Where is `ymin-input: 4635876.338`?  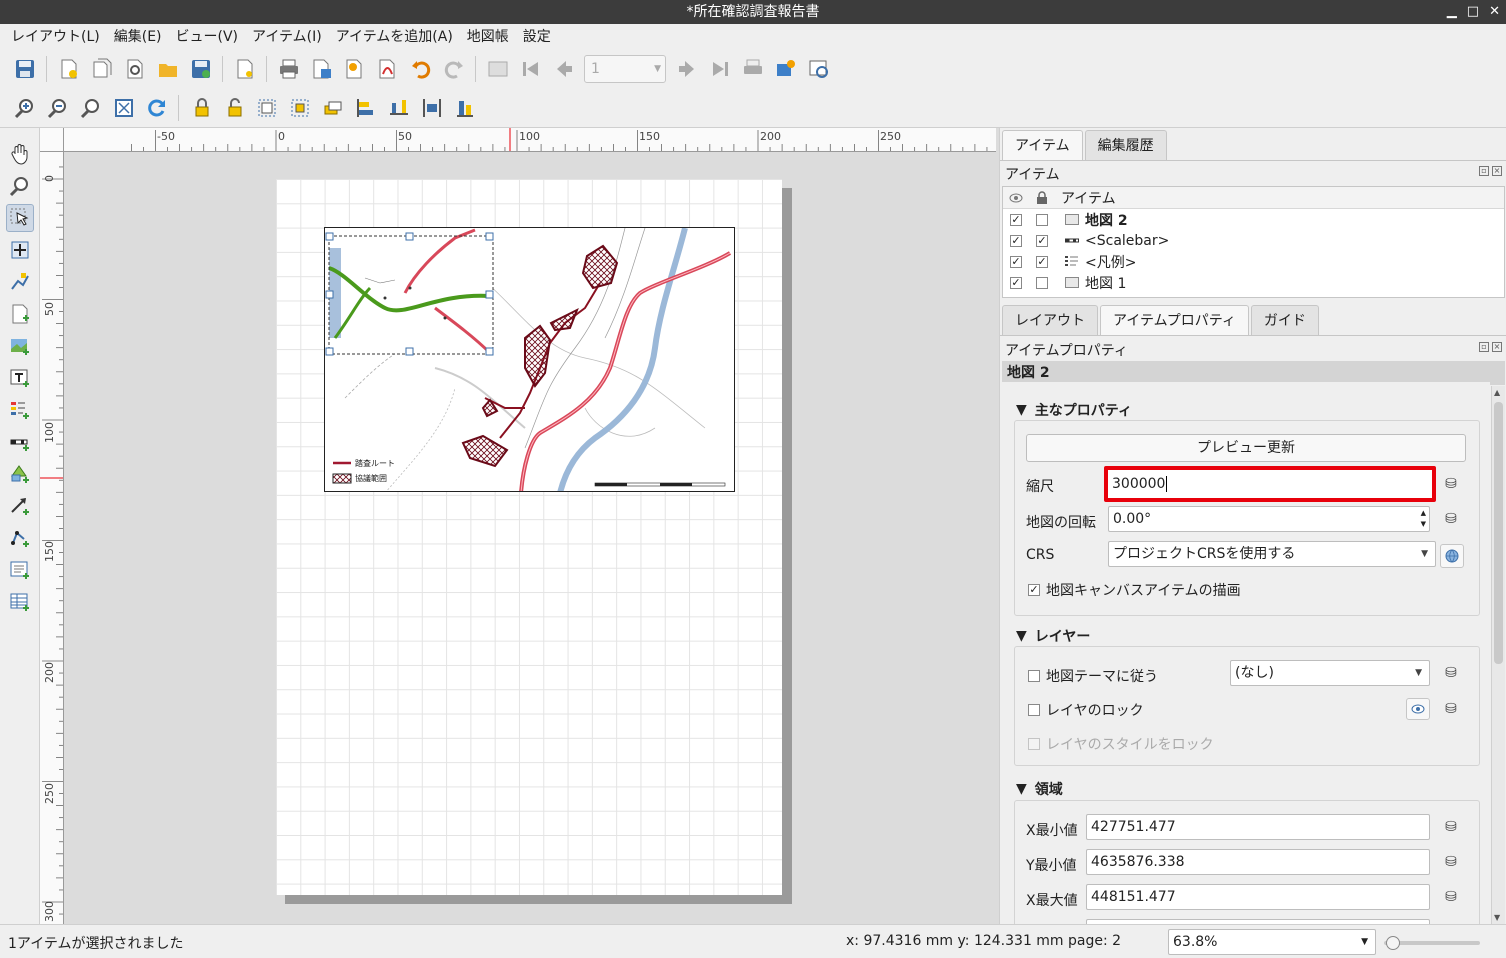
ymin-input: 4635876.338 is located at coordinates (1258, 862).